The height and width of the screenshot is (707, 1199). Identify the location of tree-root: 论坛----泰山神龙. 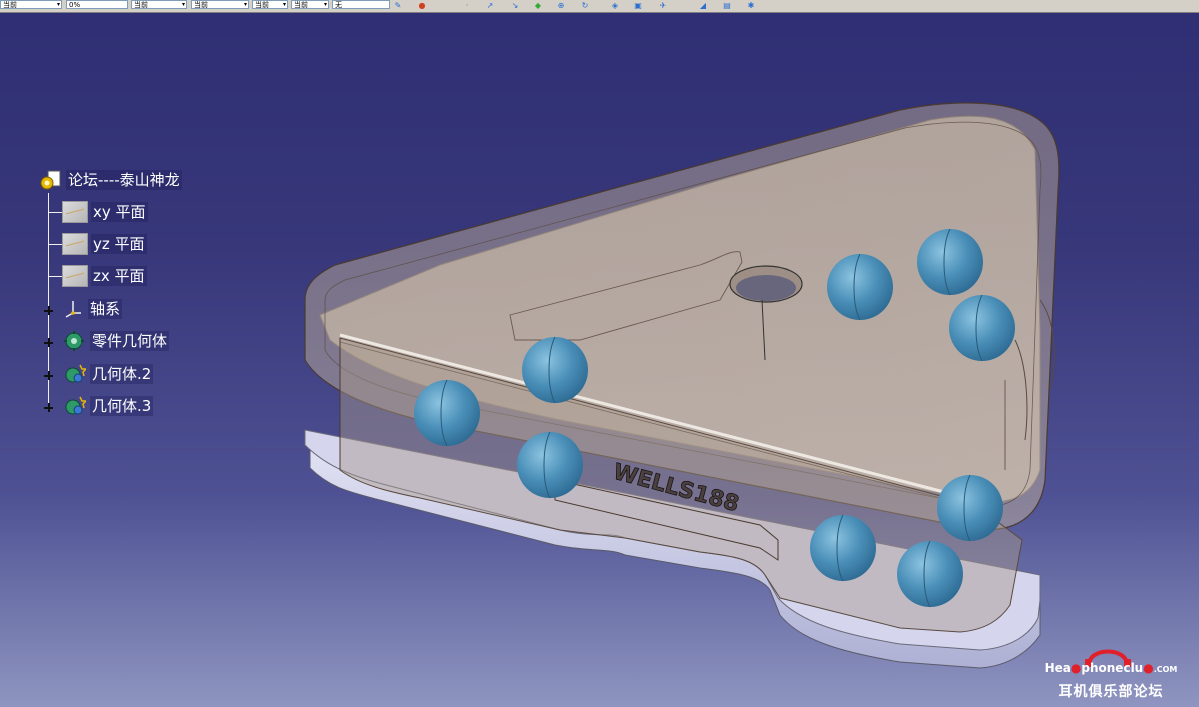
(111, 180).